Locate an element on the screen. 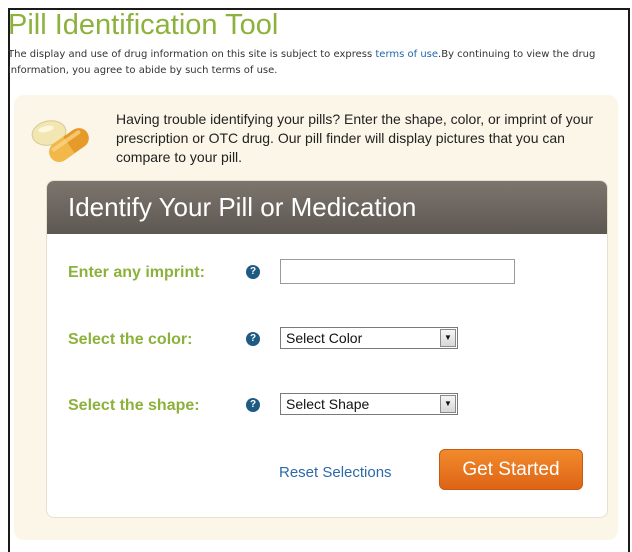 This screenshot has width=632, height=552. terms-of-use-link: terms of use is located at coordinates (406, 54).